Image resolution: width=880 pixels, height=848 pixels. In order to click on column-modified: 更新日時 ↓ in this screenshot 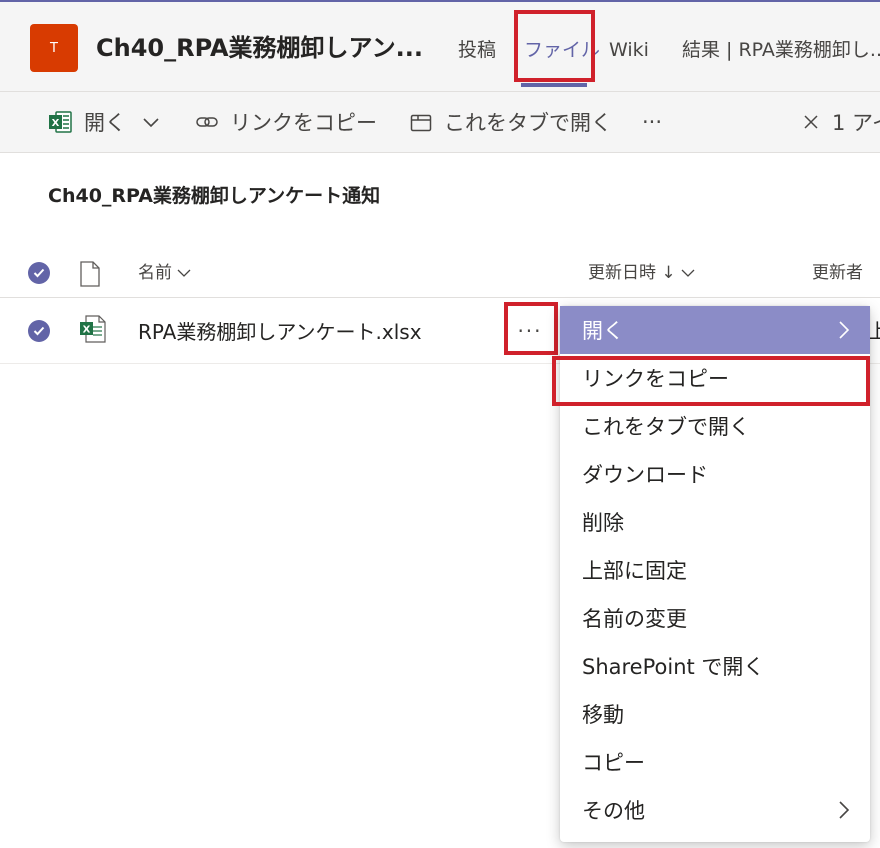, I will do `click(641, 273)`.